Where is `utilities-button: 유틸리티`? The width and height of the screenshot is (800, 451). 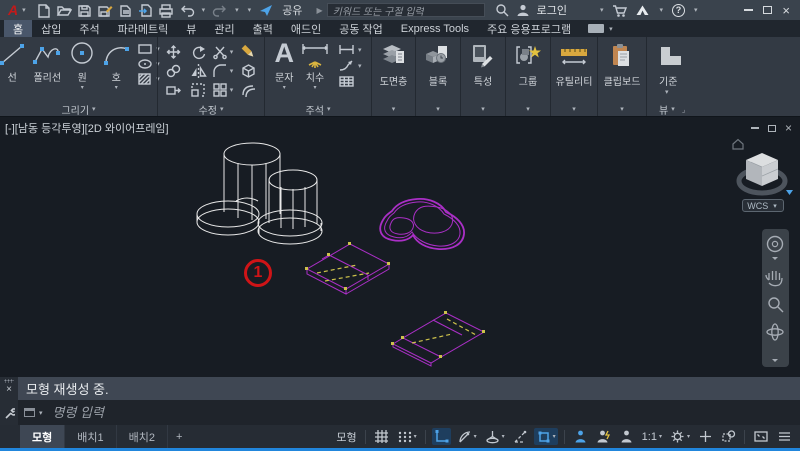 utilities-button: 유틸리티 is located at coordinates (574, 69).